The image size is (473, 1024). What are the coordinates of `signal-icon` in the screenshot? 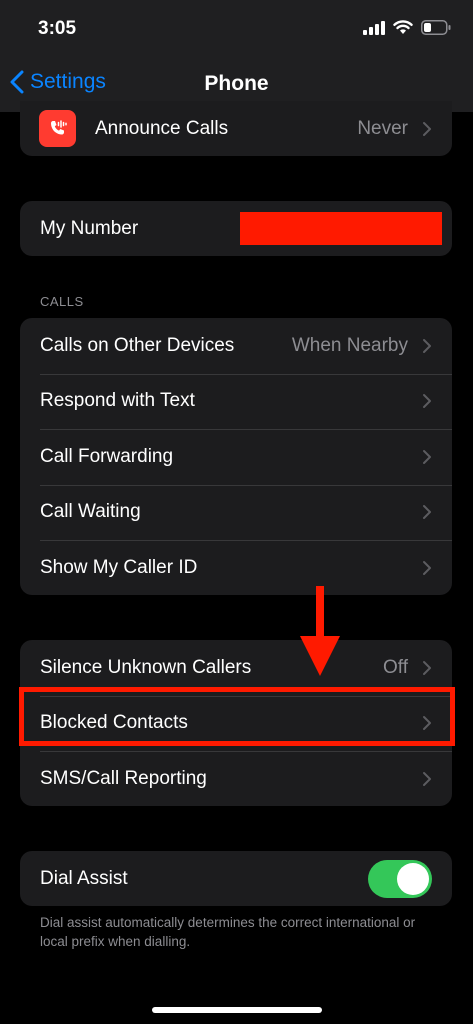 It's located at (374, 27).